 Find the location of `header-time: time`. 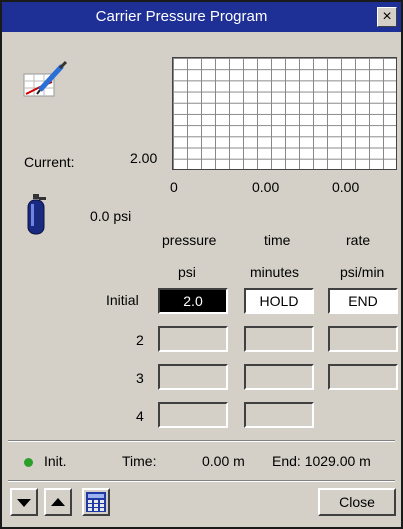

header-time: time is located at coordinates (277, 240).